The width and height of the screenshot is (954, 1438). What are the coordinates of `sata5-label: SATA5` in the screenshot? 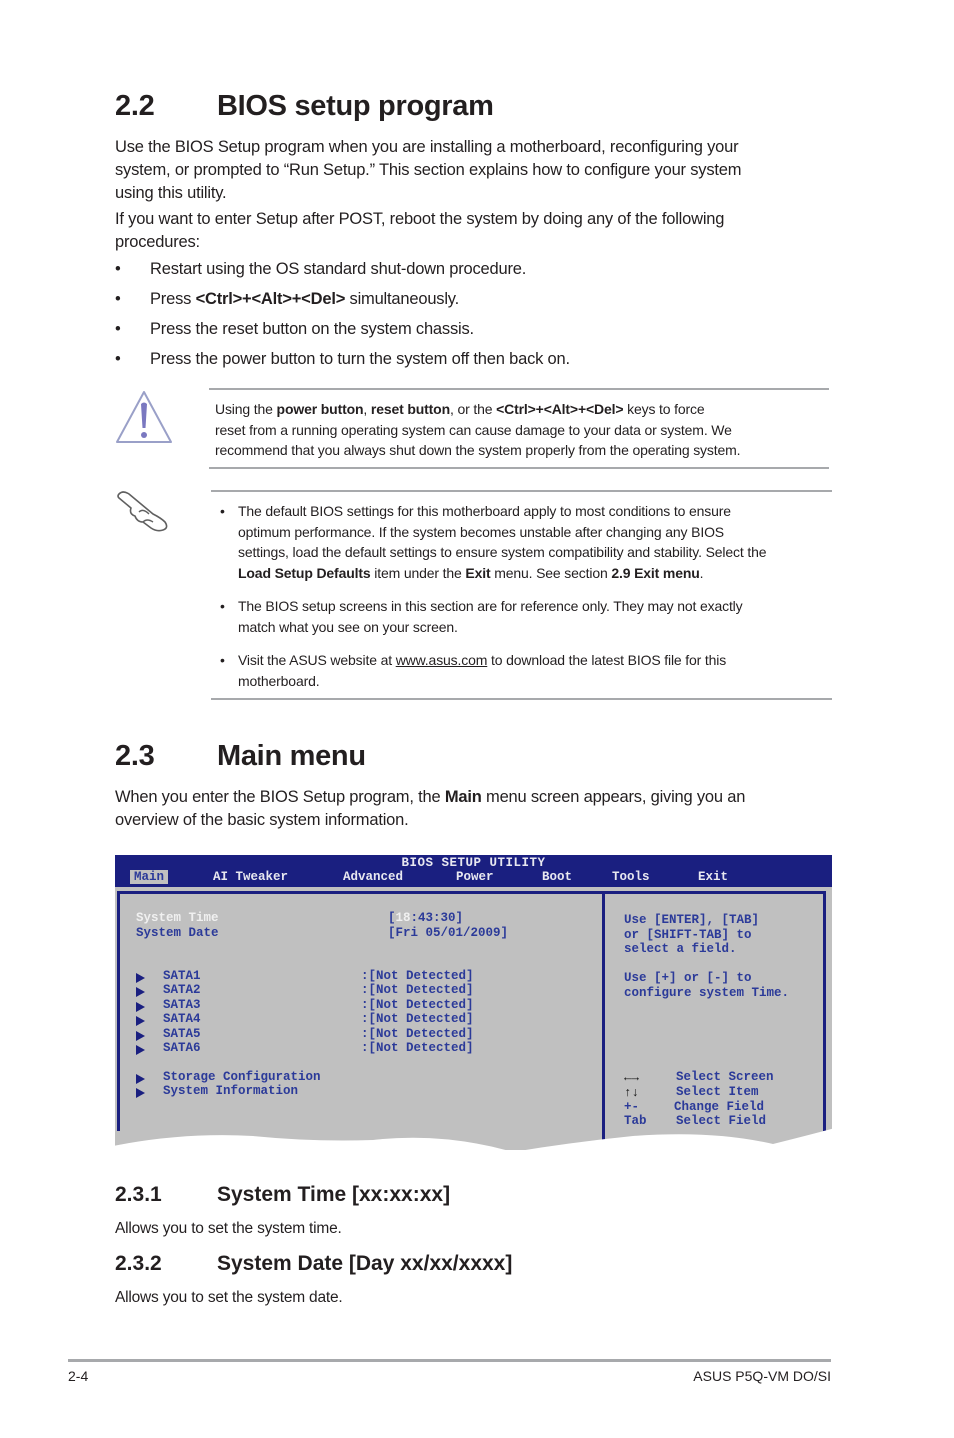 It's located at (182, 1034).